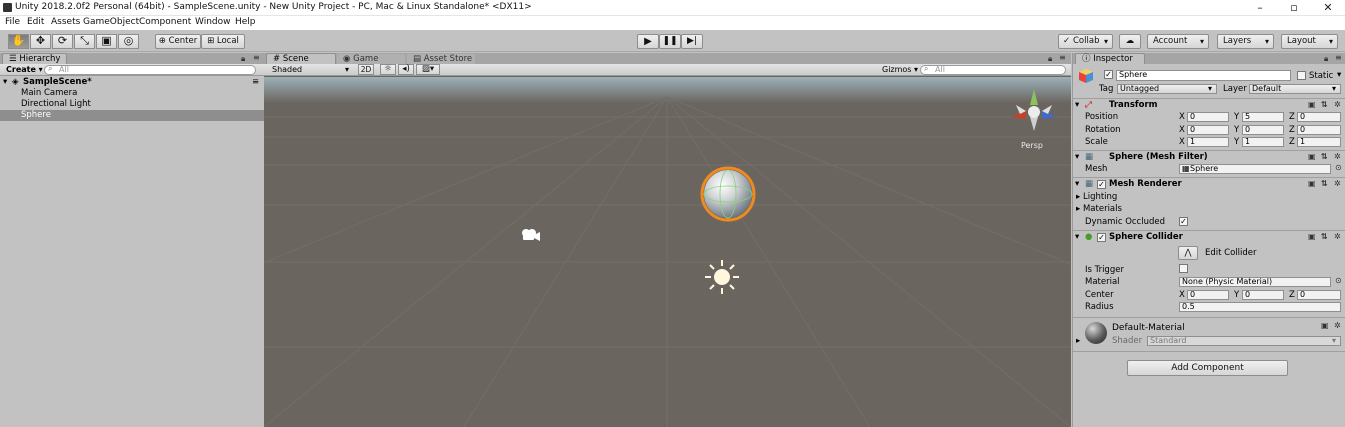  What do you see at coordinates (1260, 8) in the screenshot?
I see `minimize-icon: –` at bounding box center [1260, 8].